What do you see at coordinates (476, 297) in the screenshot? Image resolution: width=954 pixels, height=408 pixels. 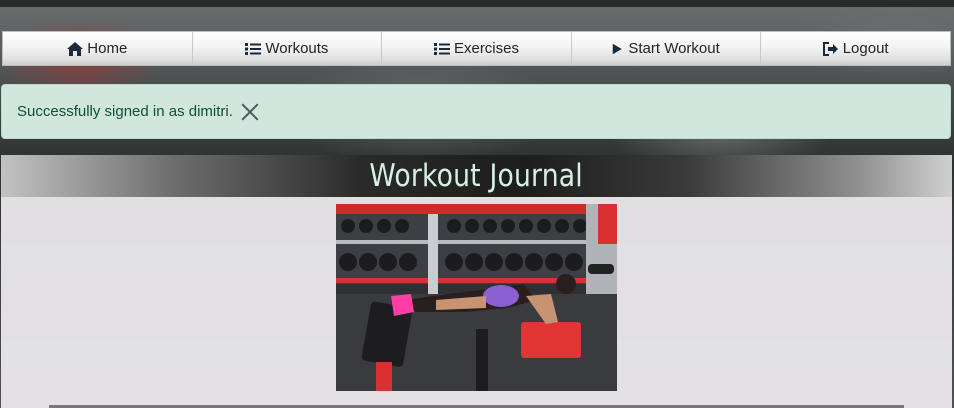 I see `gym-workout-photo` at bounding box center [476, 297].